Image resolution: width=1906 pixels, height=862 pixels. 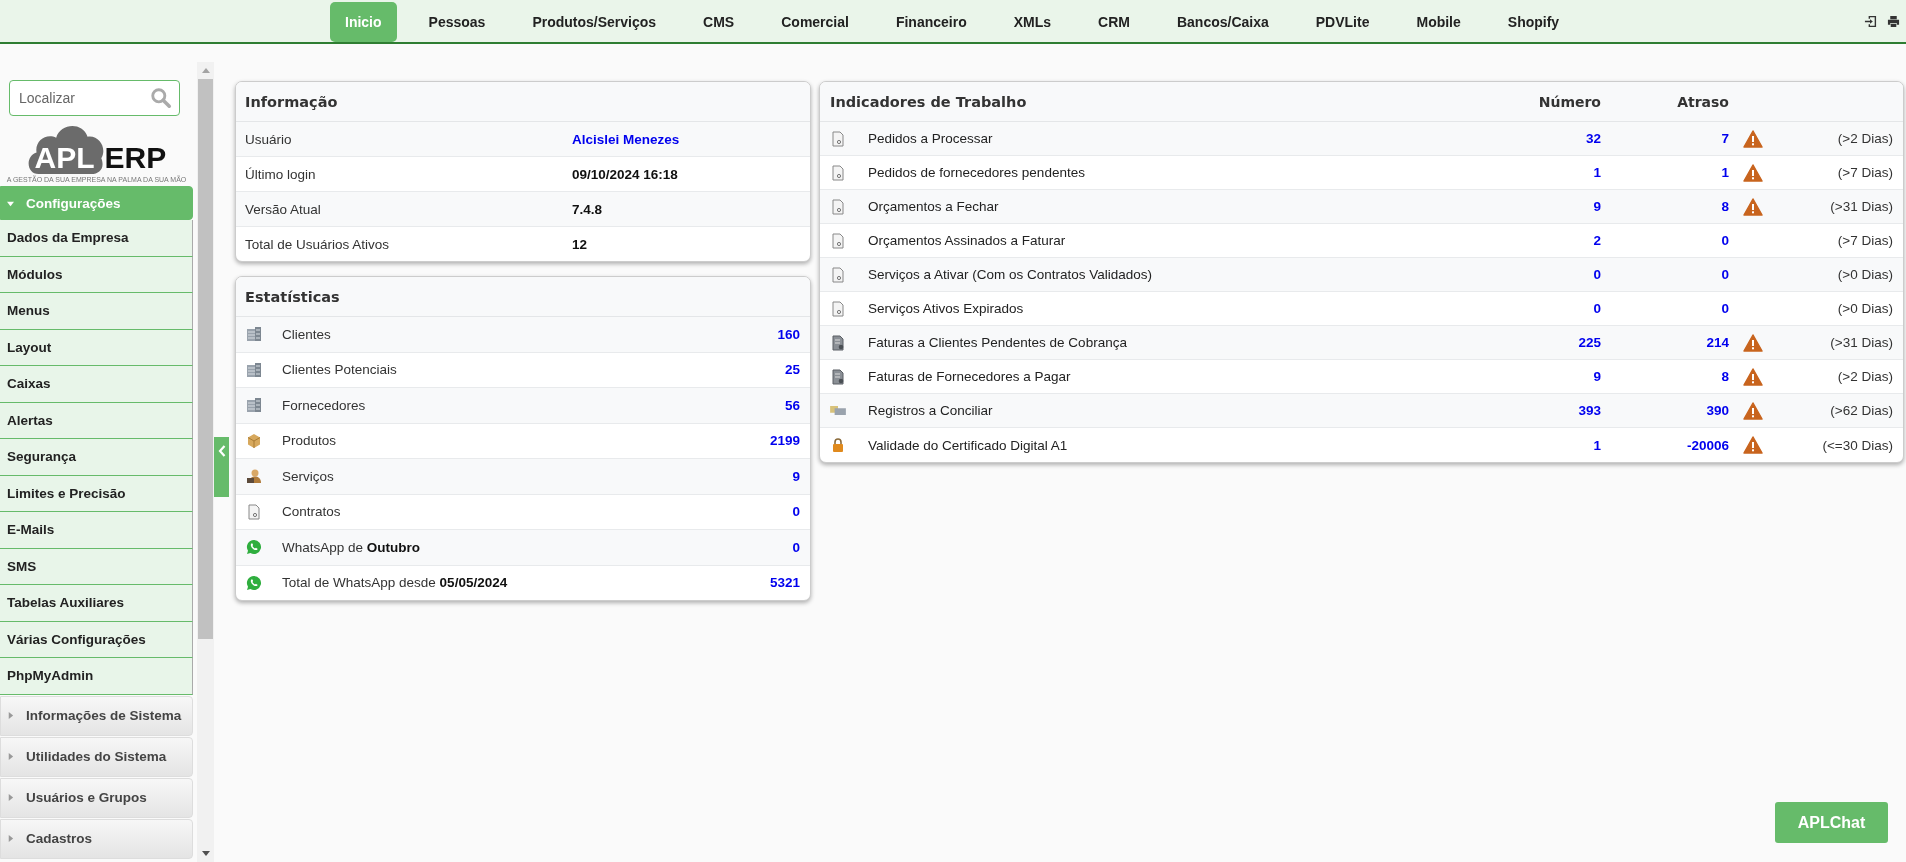 I want to click on collapse-sidebar-handle, so click(x=221, y=467).